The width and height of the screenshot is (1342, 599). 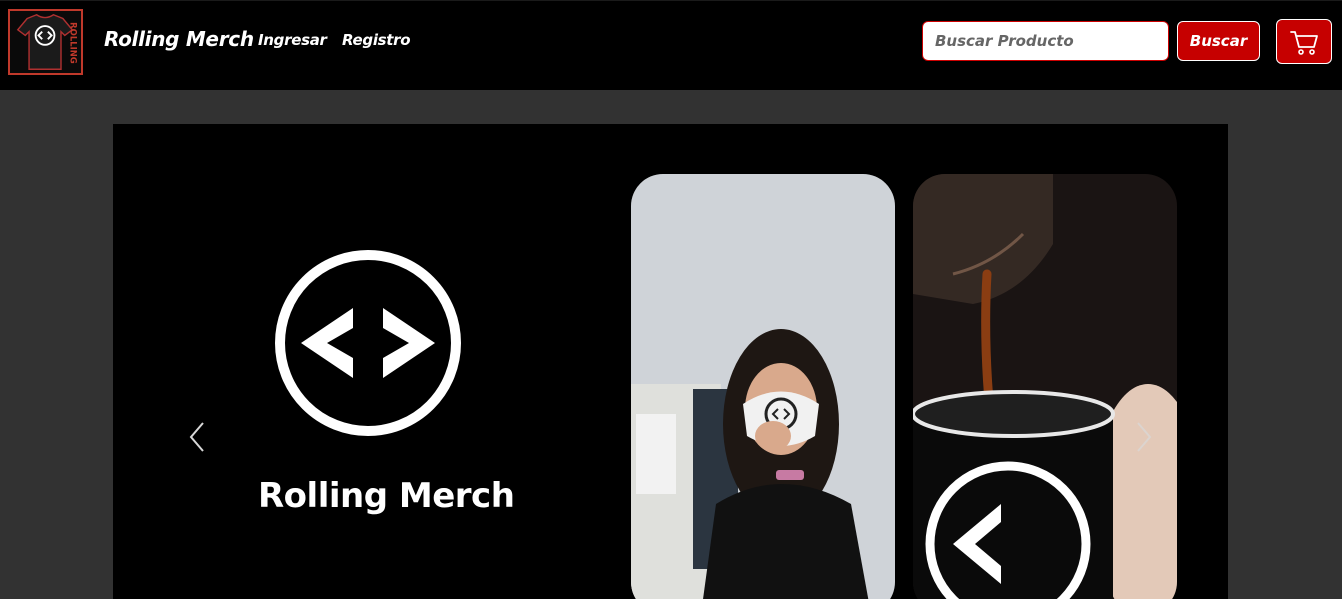 I want to click on coffee-mug-photo, so click(x=1045, y=386).